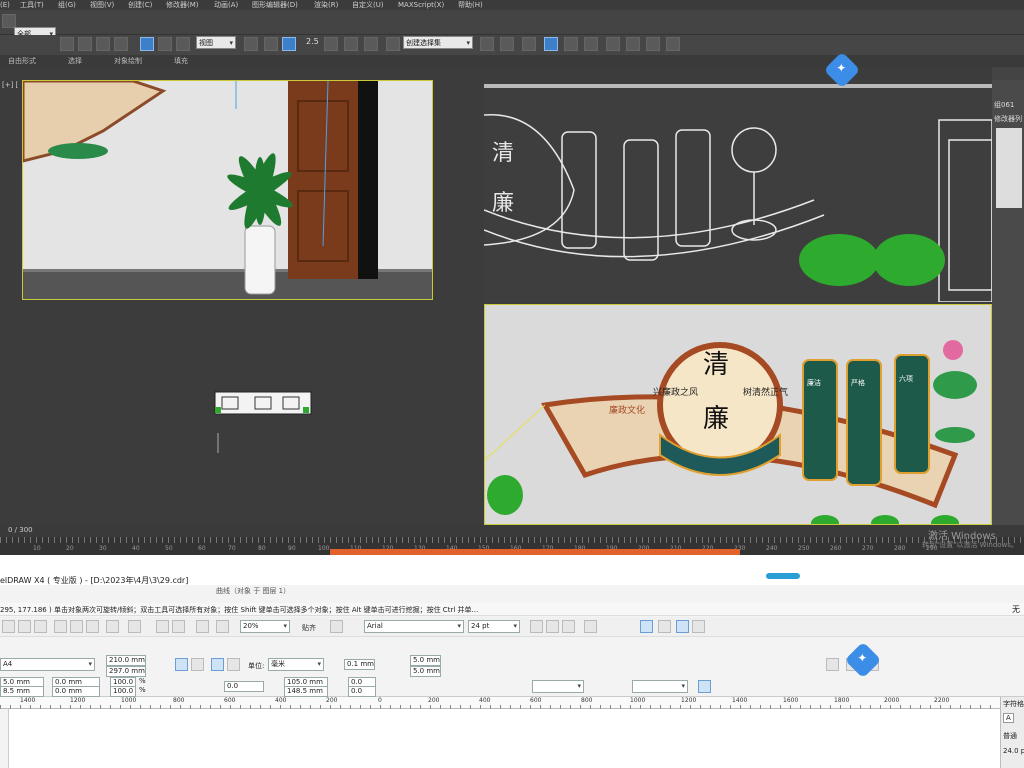  I want to click on dup-distance-y-input: 5.0 mm, so click(425, 671).